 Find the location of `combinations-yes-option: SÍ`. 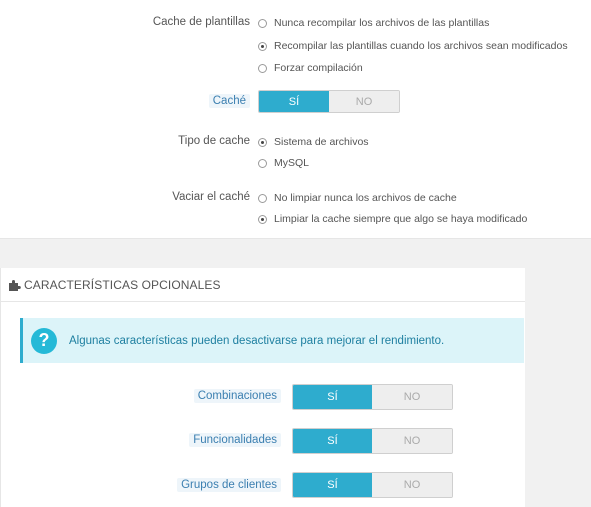

combinations-yes-option: SÍ is located at coordinates (332, 397).